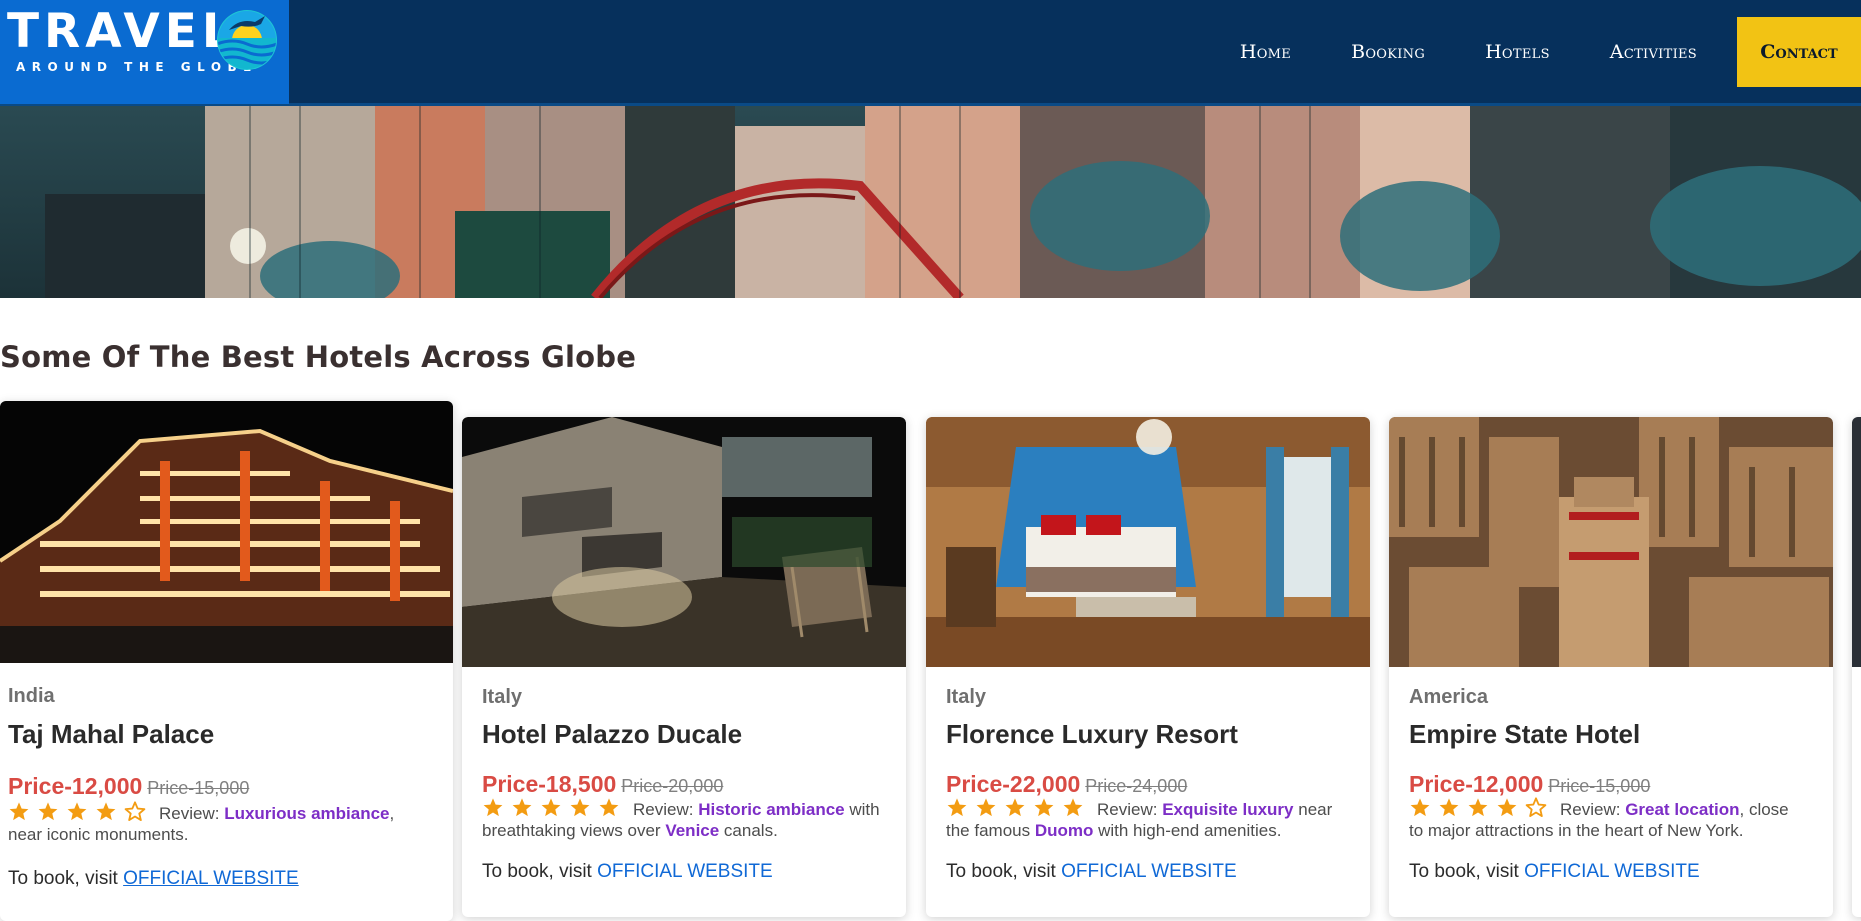  I want to click on hotel-name: Hotel Palazzo Ducale, so click(612, 734).